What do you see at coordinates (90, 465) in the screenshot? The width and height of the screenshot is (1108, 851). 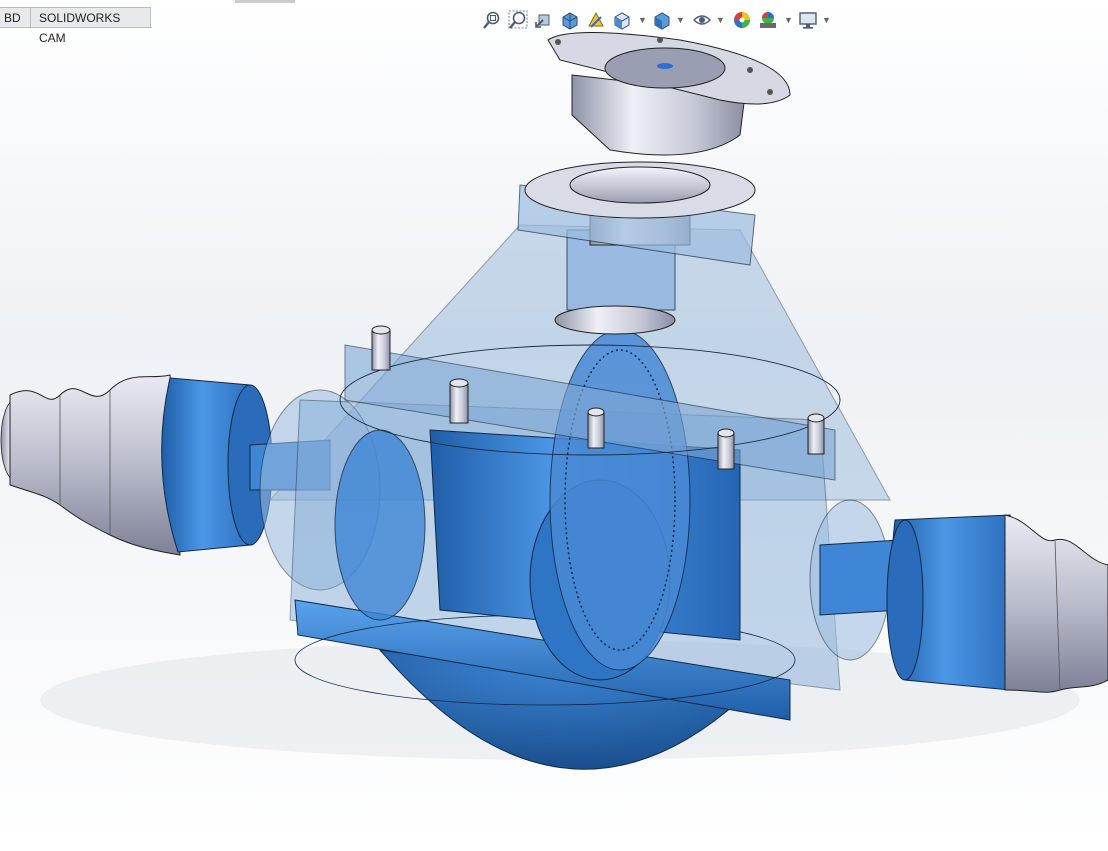 I see `left-cv-boot` at bounding box center [90, 465].